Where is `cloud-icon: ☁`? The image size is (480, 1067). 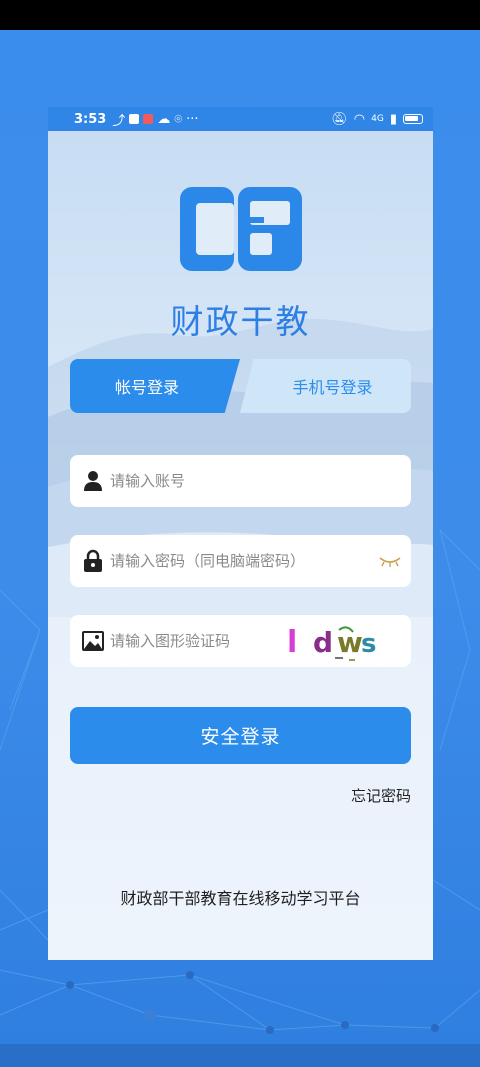 cloud-icon: ☁ is located at coordinates (164, 119).